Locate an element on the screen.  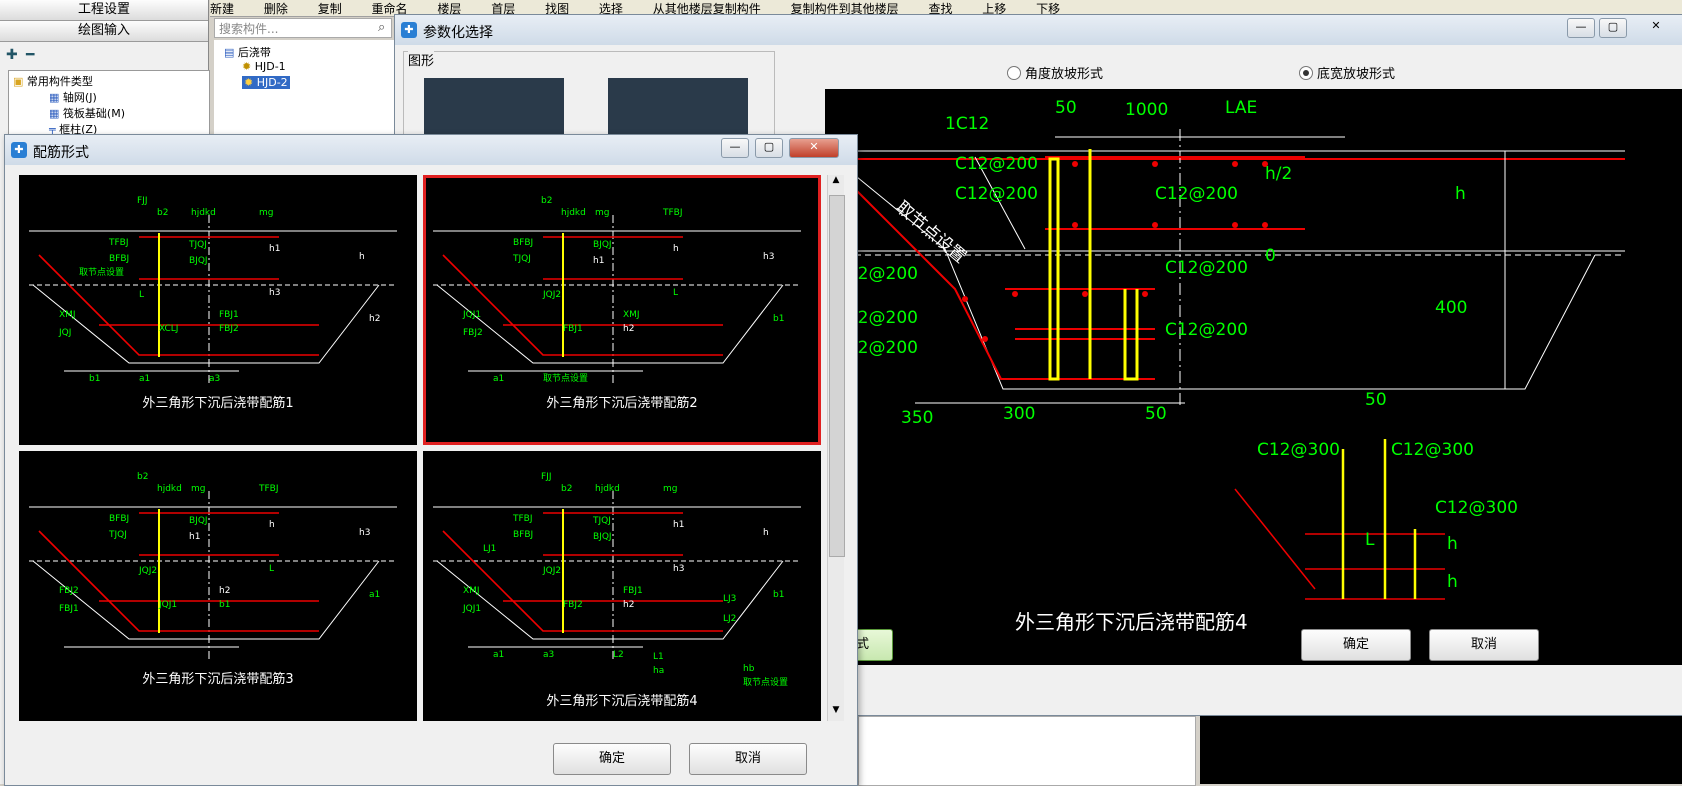
remove-icon: ━ is located at coordinates (30, 55).